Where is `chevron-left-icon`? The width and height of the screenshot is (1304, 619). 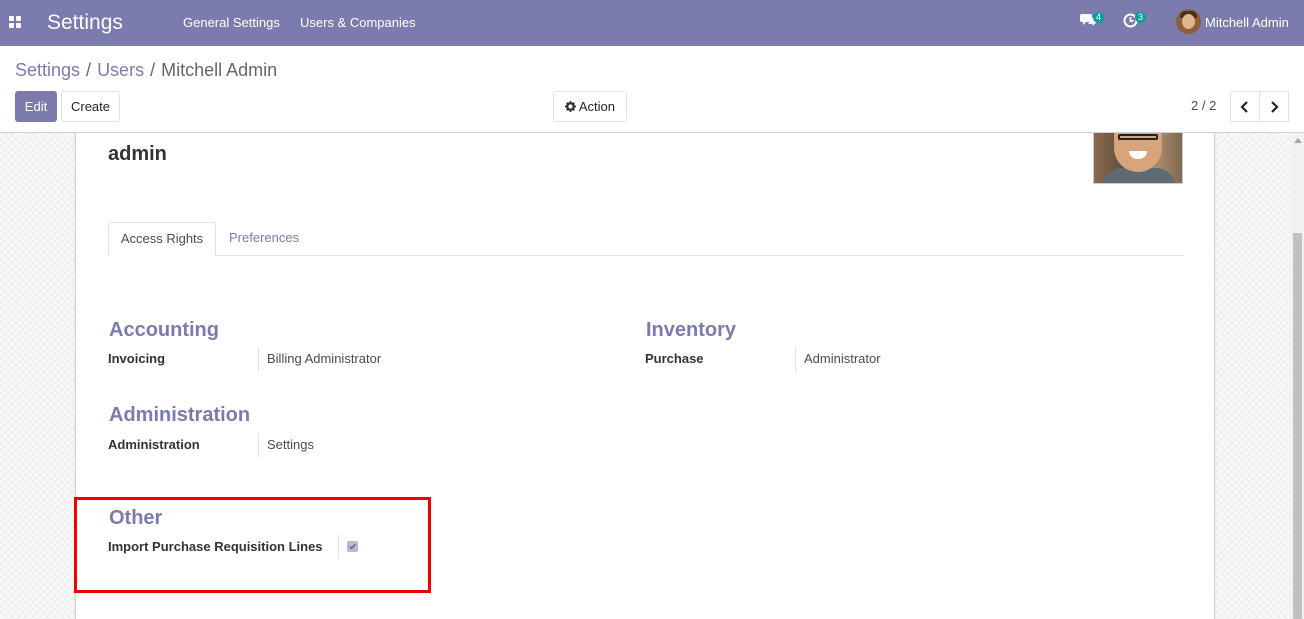
chevron-left-icon is located at coordinates (1244, 107).